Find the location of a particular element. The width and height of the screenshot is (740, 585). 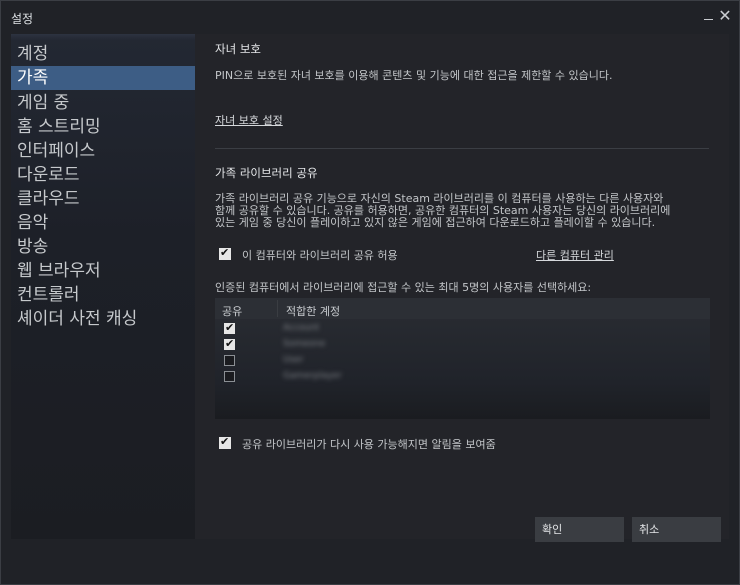

family-sharing-heading: 가족 라이브러리 공유 is located at coordinates (266, 173).